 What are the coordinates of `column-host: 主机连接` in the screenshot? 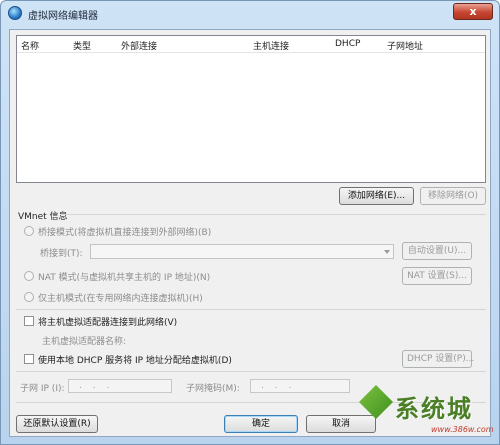 It's located at (271, 45).